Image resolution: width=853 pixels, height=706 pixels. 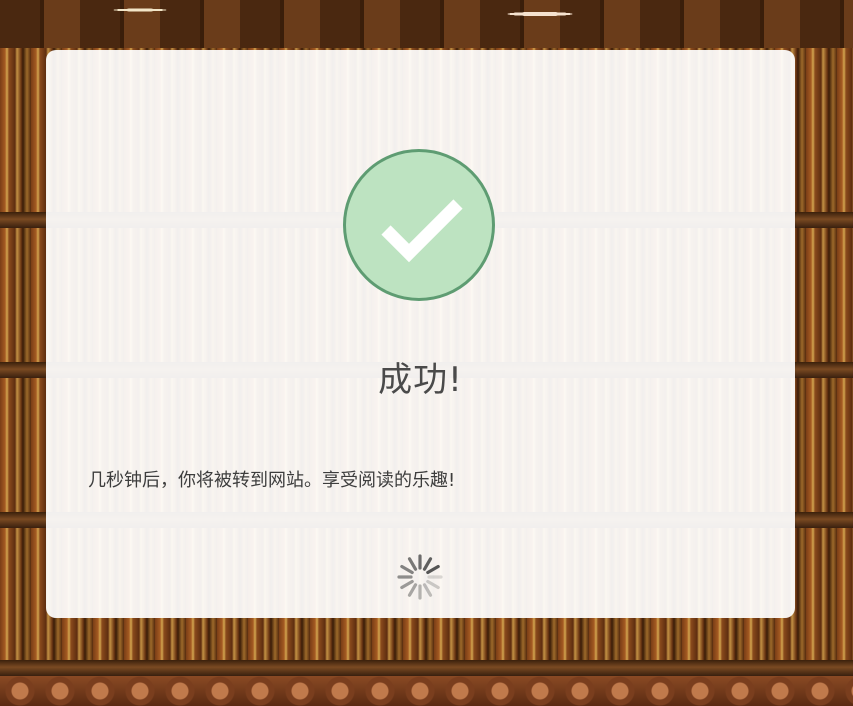 I want to click on checkmark-icon, so click(x=422, y=231).